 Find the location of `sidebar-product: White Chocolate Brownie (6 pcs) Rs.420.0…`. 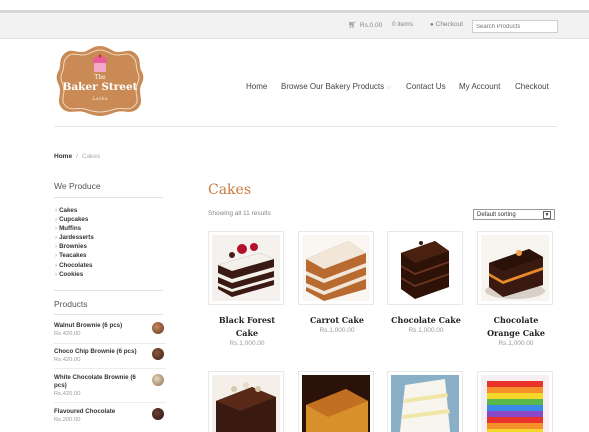

sidebar-product: White Chocolate Brownie (6 pcs) Rs.420.0… is located at coordinates (110, 385).